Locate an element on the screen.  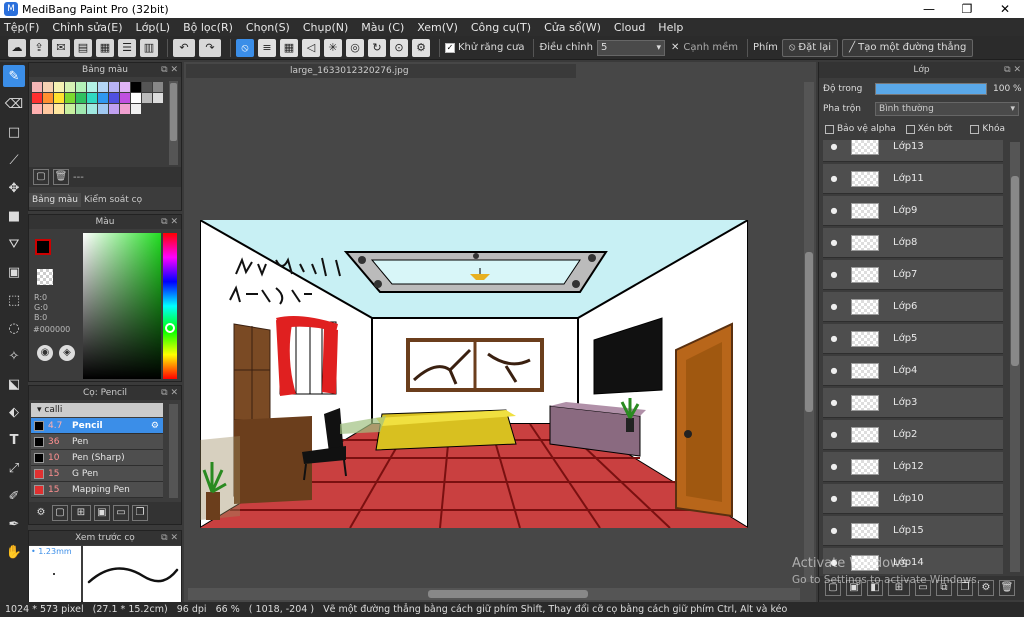
straight-line-button: ╱ Tạo một đường thẳng is located at coordinates (908, 47).